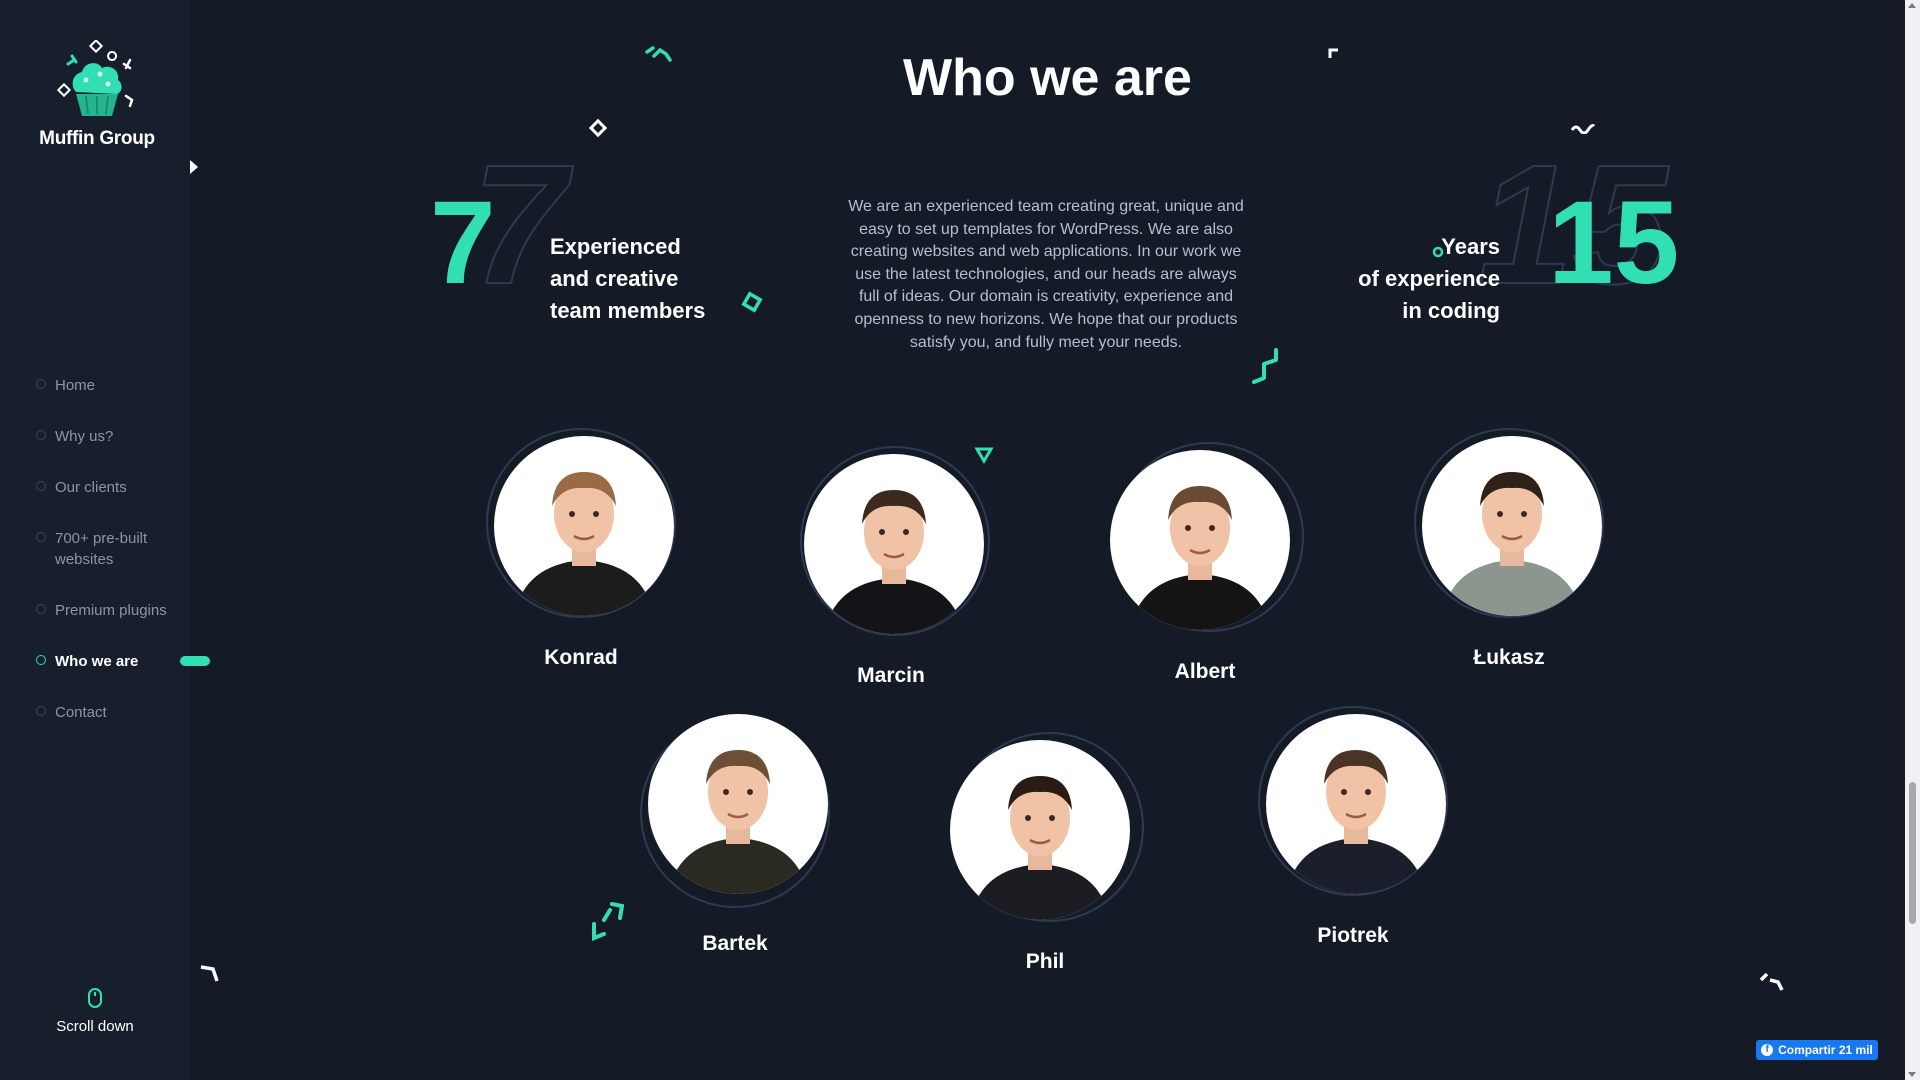 This screenshot has height=1080, width=1920. I want to click on nav-item-home: Home, so click(111, 385).